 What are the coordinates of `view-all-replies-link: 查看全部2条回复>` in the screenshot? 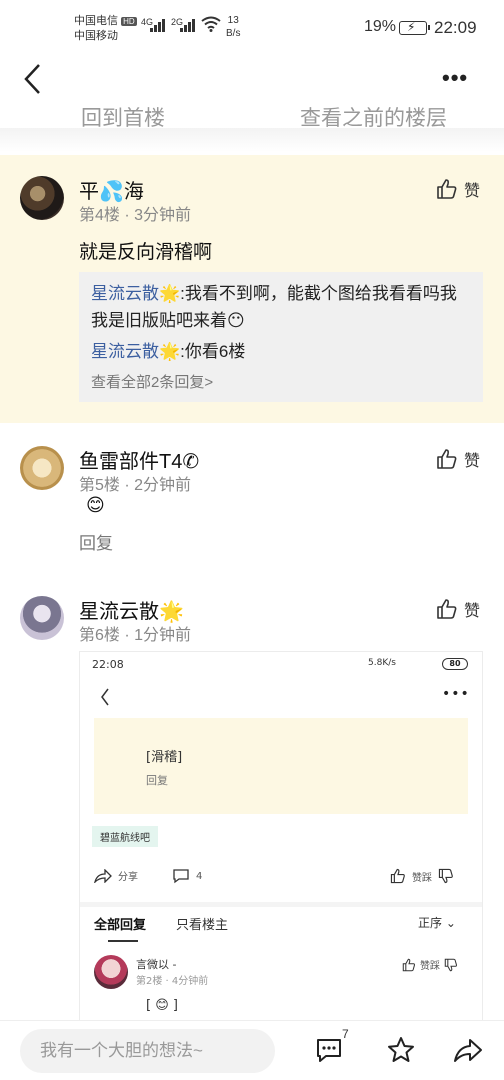 It's located at (281, 381).